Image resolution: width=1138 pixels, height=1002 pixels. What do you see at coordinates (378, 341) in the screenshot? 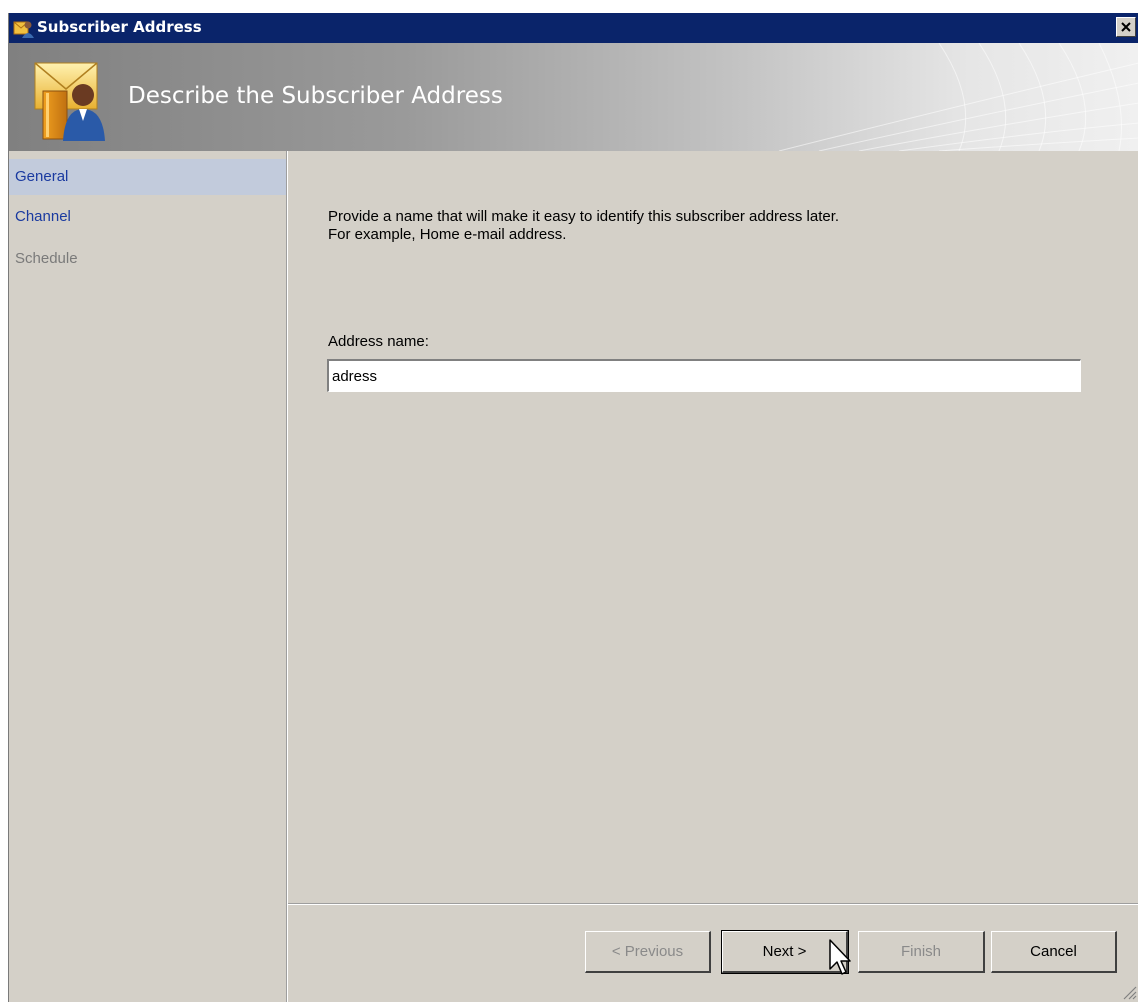
I see `address-name-label: Address name:` at bounding box center [378, 341].